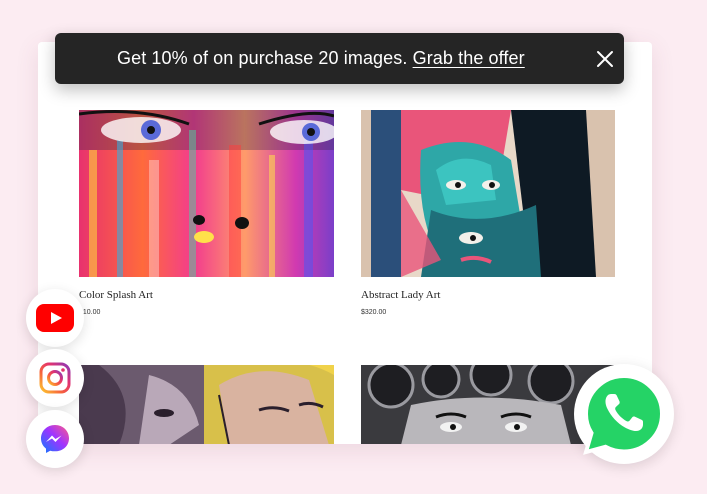 The width and height of the screenshot is (707, 494). I want to click on toast-message-text: Get 10% of on purchase 20 images., so click(262, 58).